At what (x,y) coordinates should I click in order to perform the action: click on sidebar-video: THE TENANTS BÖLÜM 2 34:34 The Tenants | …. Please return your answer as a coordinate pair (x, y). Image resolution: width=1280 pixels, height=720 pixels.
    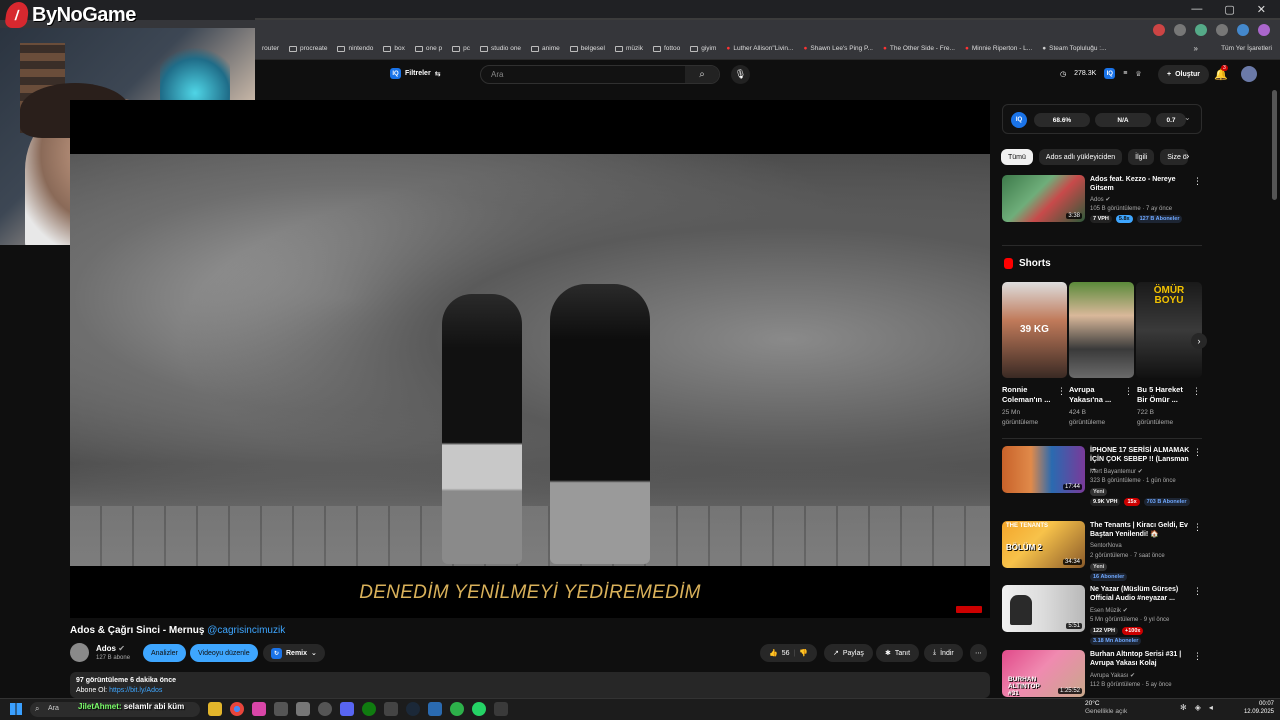
    Looking at the image, I should click on (1102, 551).